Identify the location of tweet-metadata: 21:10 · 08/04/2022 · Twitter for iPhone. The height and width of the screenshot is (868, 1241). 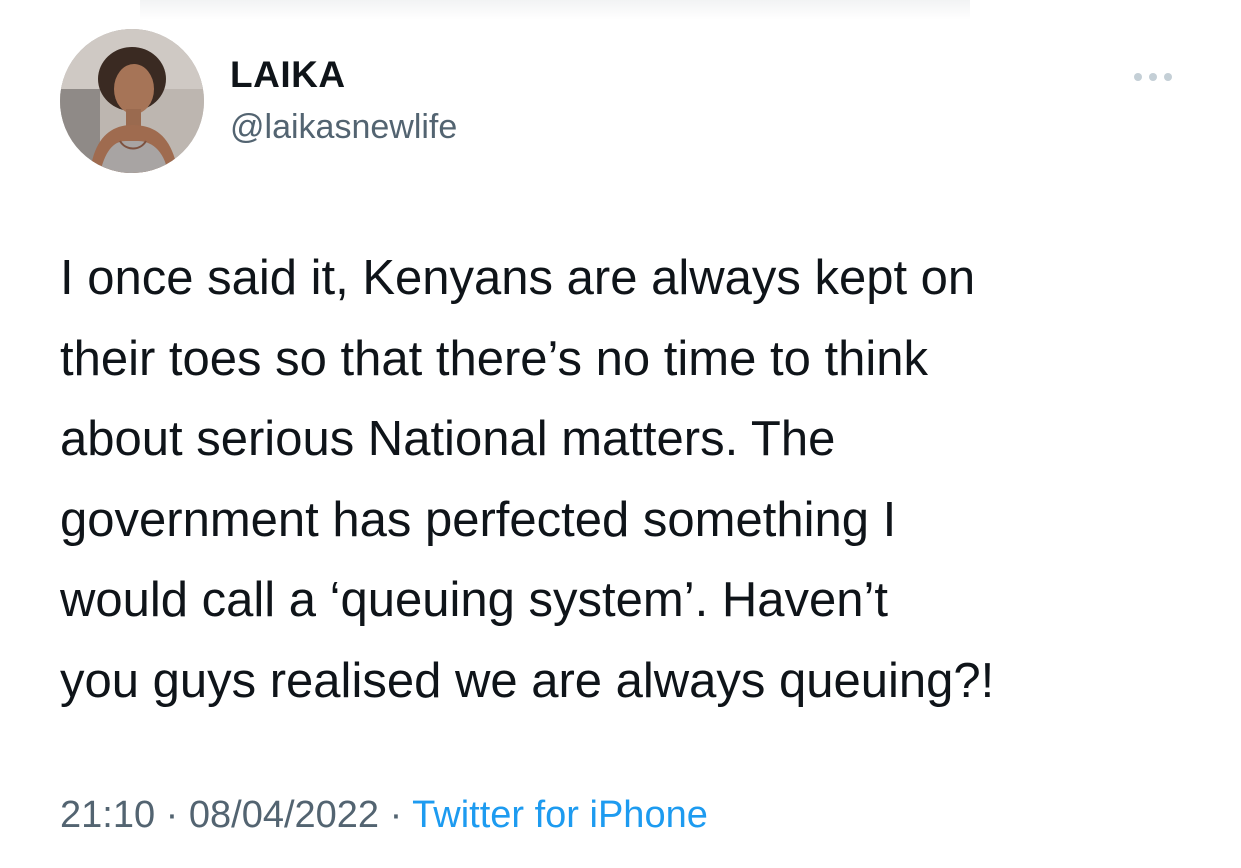
(384, 815).